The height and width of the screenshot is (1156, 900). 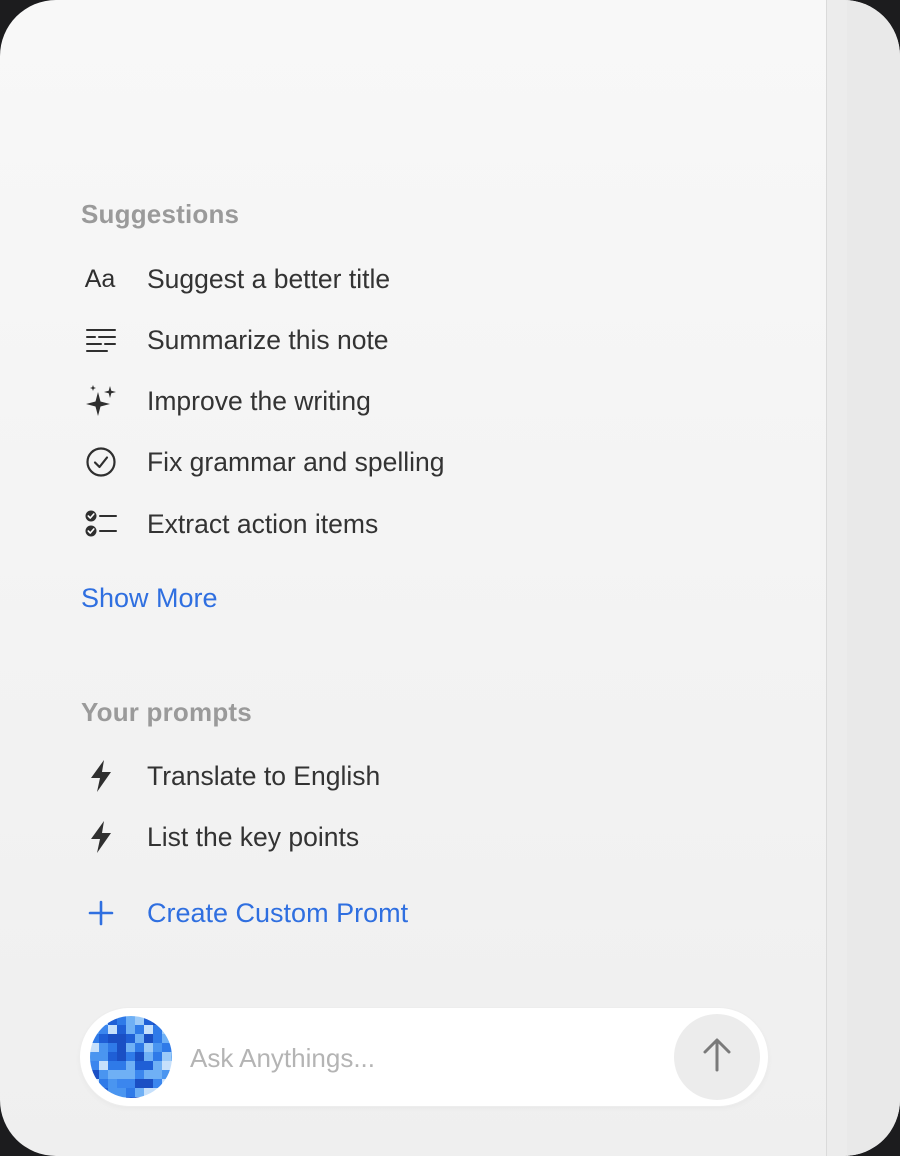 I want to click on suggestion-fix-grammar: Fix grammar and spelling, so click(x=263, y=462).